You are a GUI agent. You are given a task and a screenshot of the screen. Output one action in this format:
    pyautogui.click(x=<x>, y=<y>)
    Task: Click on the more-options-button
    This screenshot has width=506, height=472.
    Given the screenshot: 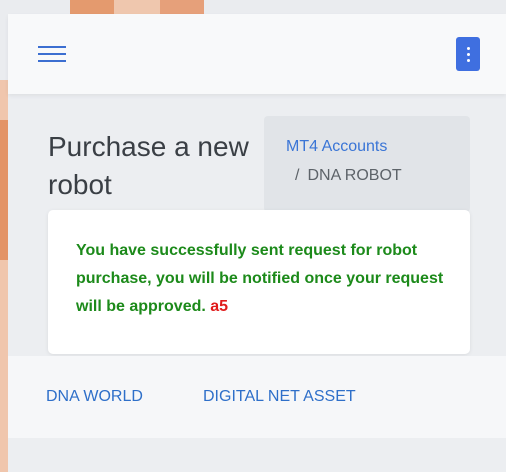 What is the action you would take?
    pyautogui.click(x=468, y=54)
    